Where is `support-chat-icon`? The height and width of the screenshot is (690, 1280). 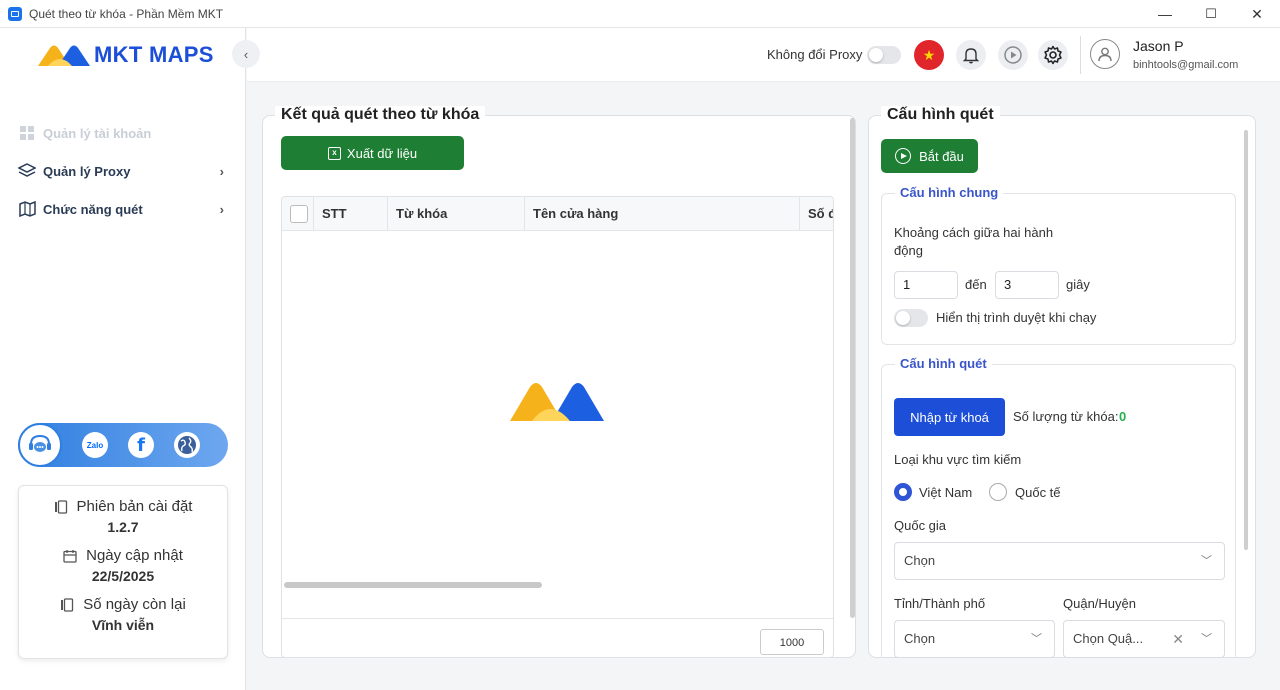
support-chat-icon is located at coordinates (40, 445).